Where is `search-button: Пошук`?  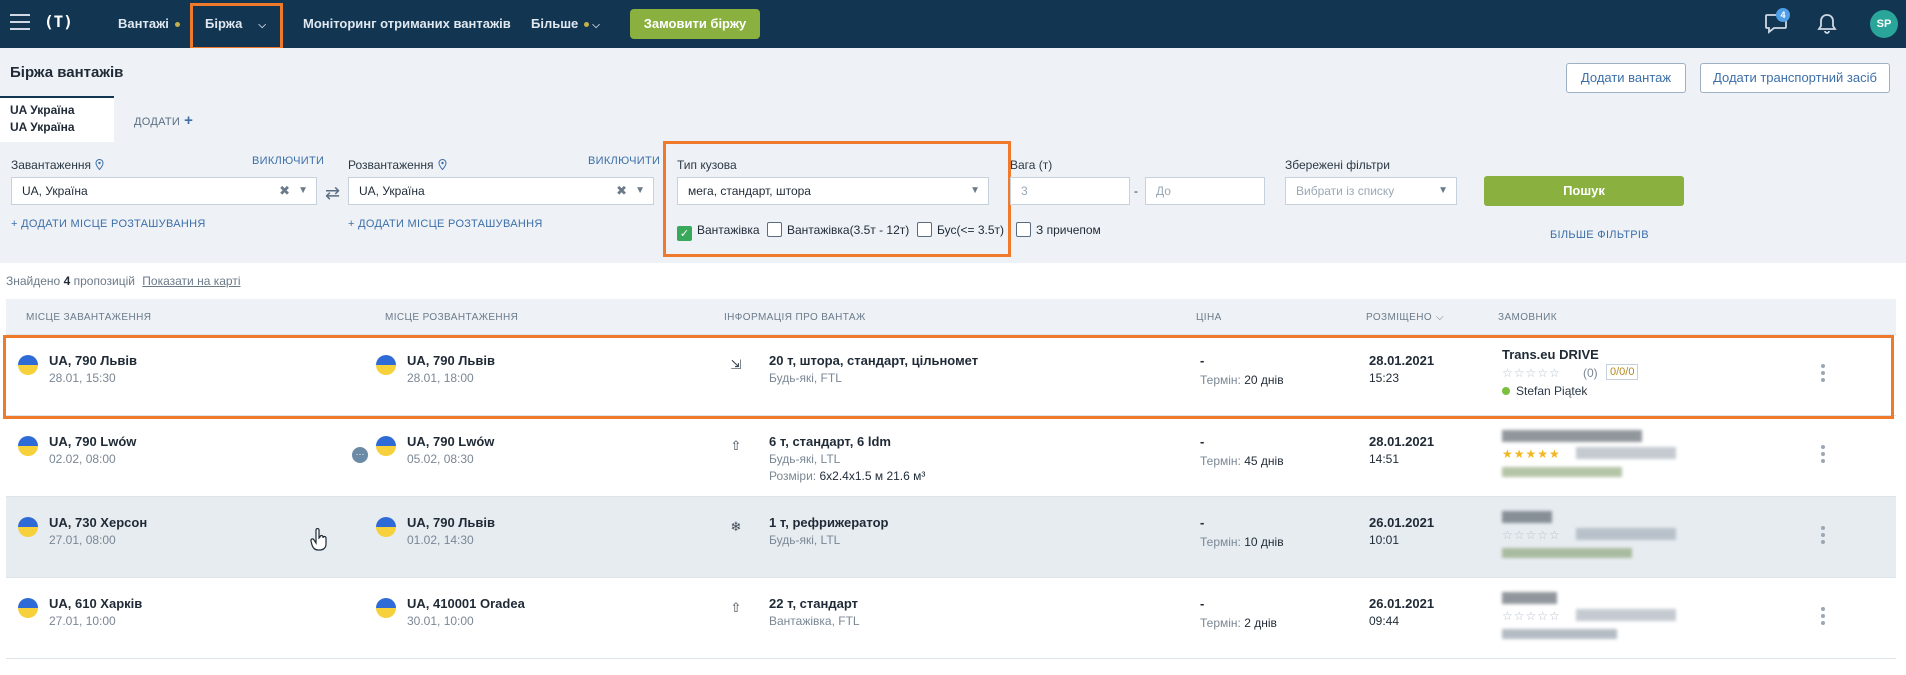
search-button: Пошук is located at coordinates (1584, 191).